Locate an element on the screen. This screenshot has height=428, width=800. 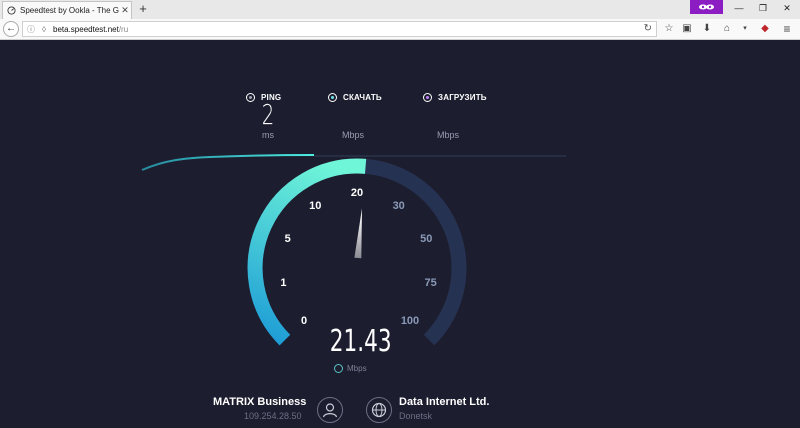
gauge-tick-label: 50 is located at coordinates (426, 239).